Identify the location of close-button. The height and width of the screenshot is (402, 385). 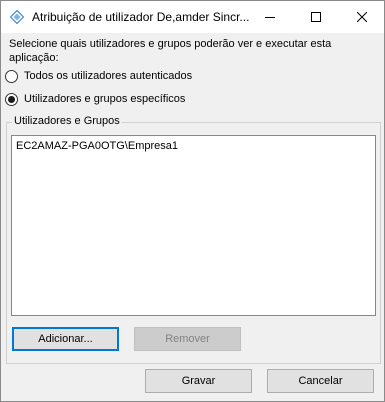
(362, 17).